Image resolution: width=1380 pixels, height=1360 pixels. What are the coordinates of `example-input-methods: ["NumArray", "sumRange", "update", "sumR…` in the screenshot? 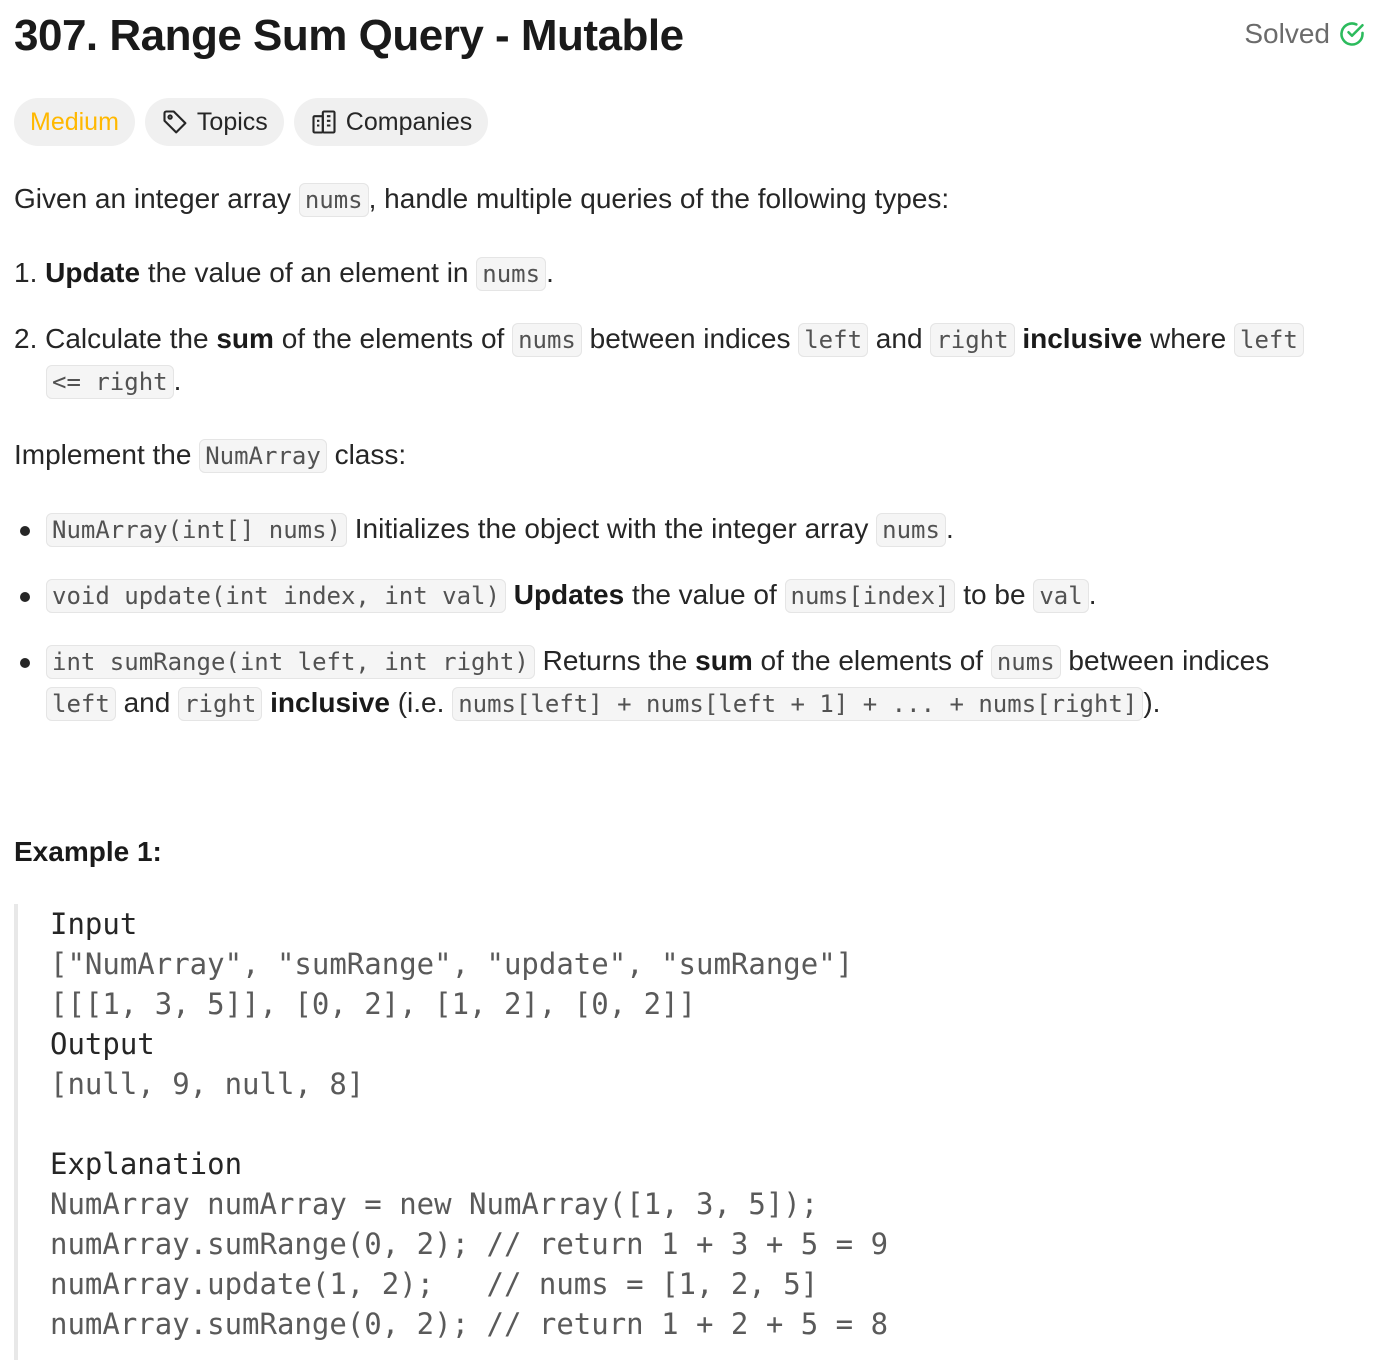 It's located at (452, 964).